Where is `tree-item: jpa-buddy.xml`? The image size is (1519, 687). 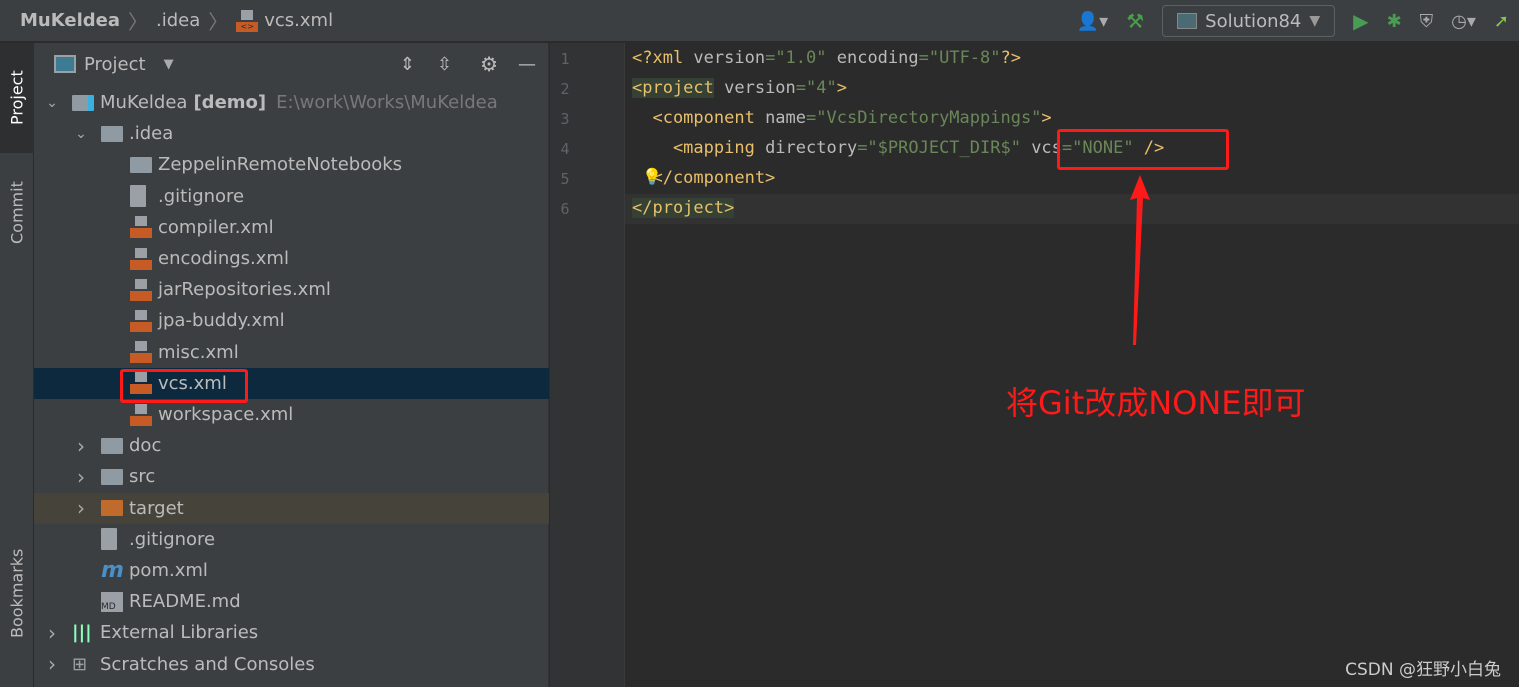 tree-item: jpa-buddy.xml is located at coordinates (291, 320).